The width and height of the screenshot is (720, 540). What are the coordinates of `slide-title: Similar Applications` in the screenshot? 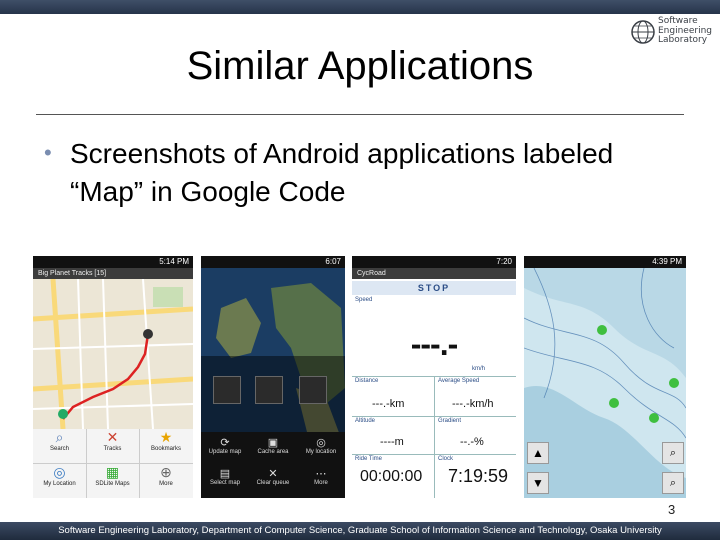 It's located at (360, 66).